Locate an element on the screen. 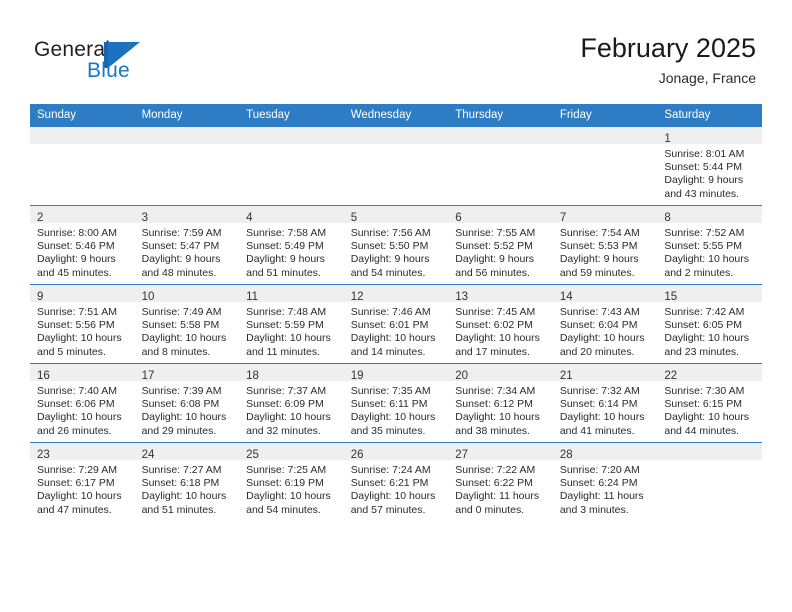 Image resolution: width=792 pixels, height=612 pixels. sunrise-time: Sunrise: 7:22 AM is located at coordinates (495, 470).